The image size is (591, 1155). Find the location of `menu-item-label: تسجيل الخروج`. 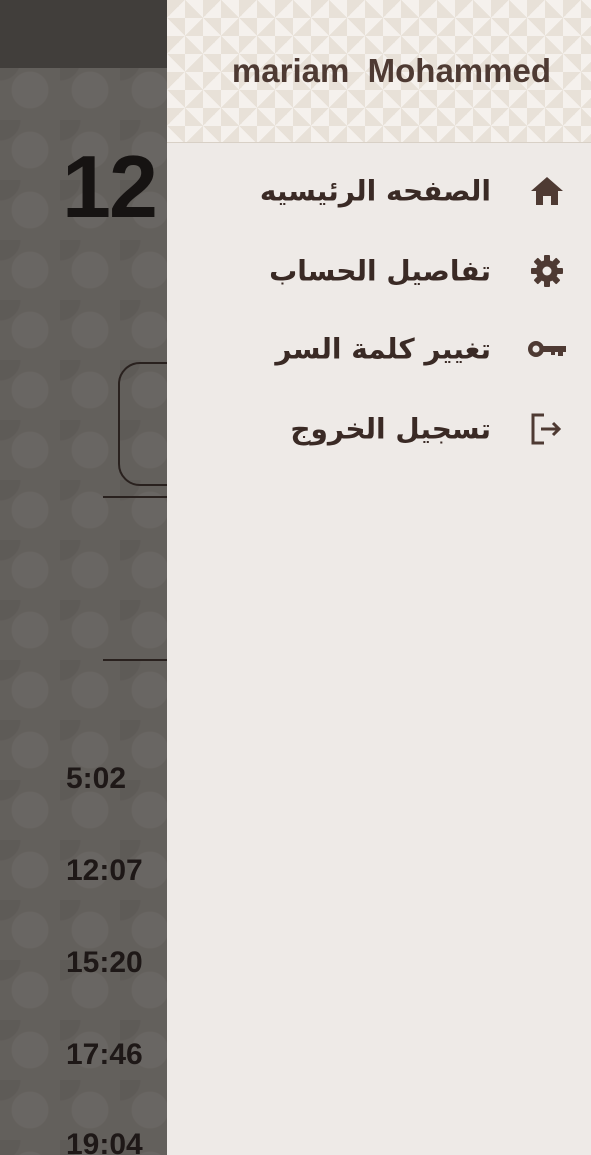

menu-item-label: تسجيل الخروج is located at coordinates (390, 429).